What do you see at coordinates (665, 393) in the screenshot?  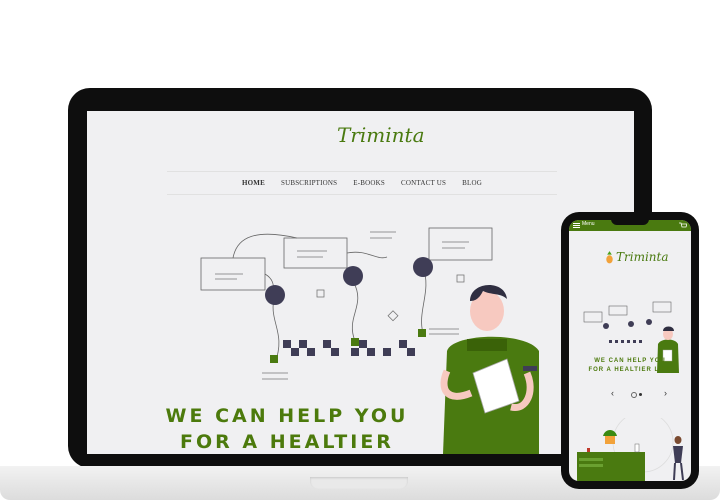 I see `slider-next-arrow: ›` at bounding box center [665, 393].